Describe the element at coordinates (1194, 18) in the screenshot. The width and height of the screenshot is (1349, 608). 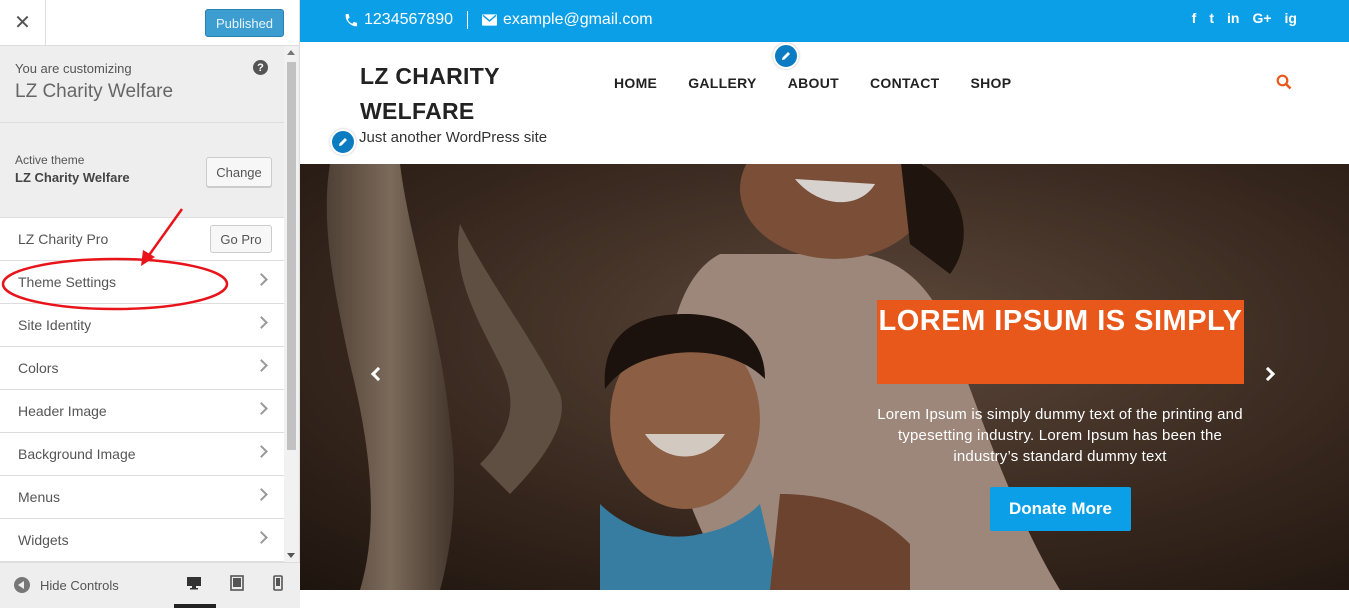
I see `facebook-icon: f` at that location.